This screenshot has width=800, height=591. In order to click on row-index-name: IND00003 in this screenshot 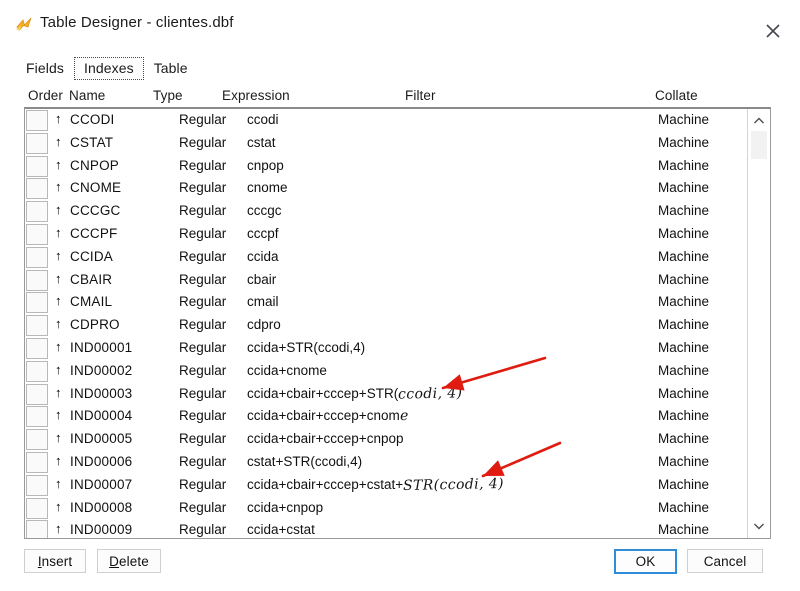, I will do `click(101, 393)`.